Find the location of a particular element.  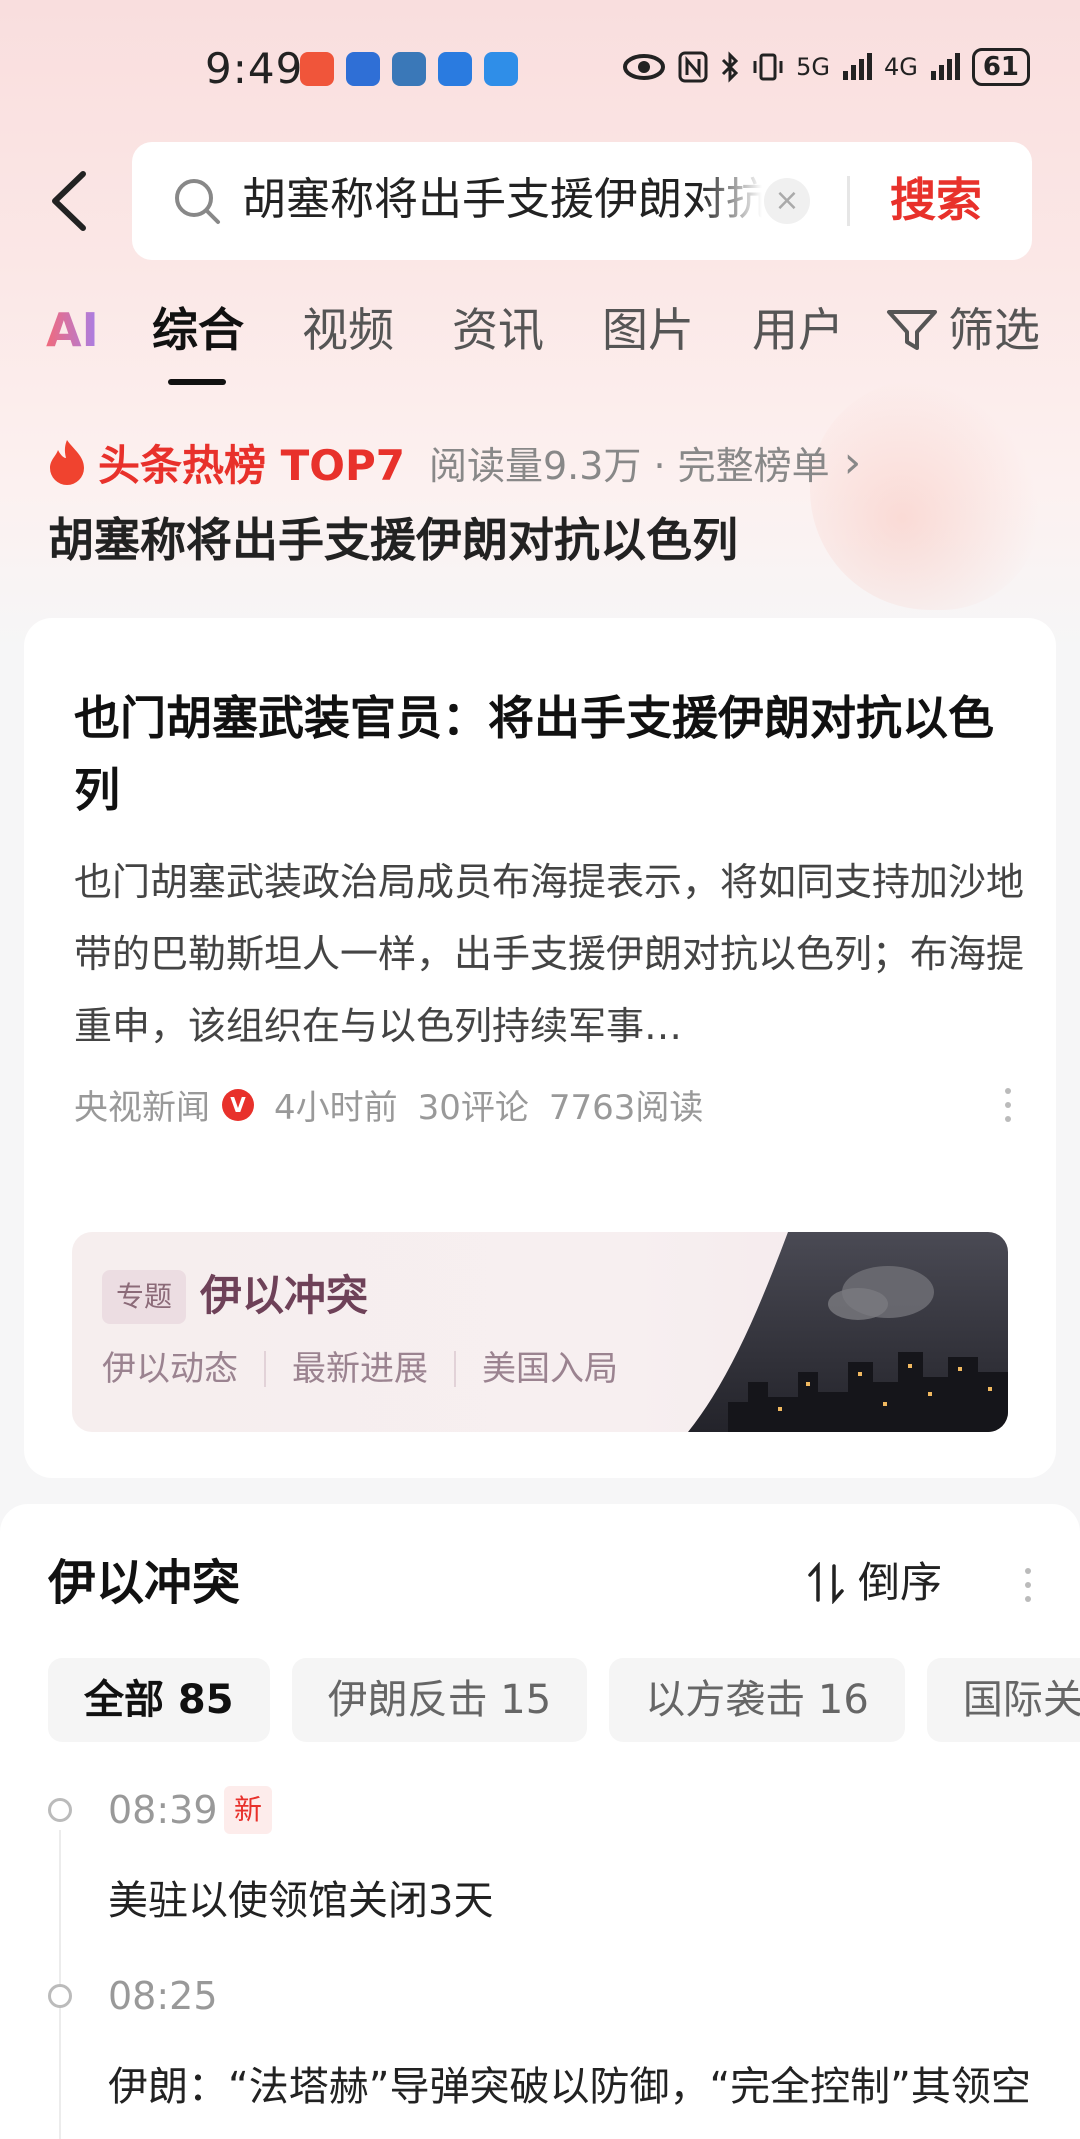

signal-icon is located at coordinates (857, 66).